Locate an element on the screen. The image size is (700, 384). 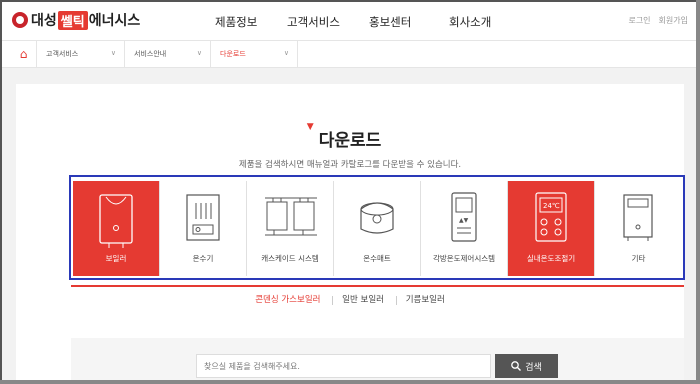
page-title-text: 다운로드 is located at coordinates (350, 141).